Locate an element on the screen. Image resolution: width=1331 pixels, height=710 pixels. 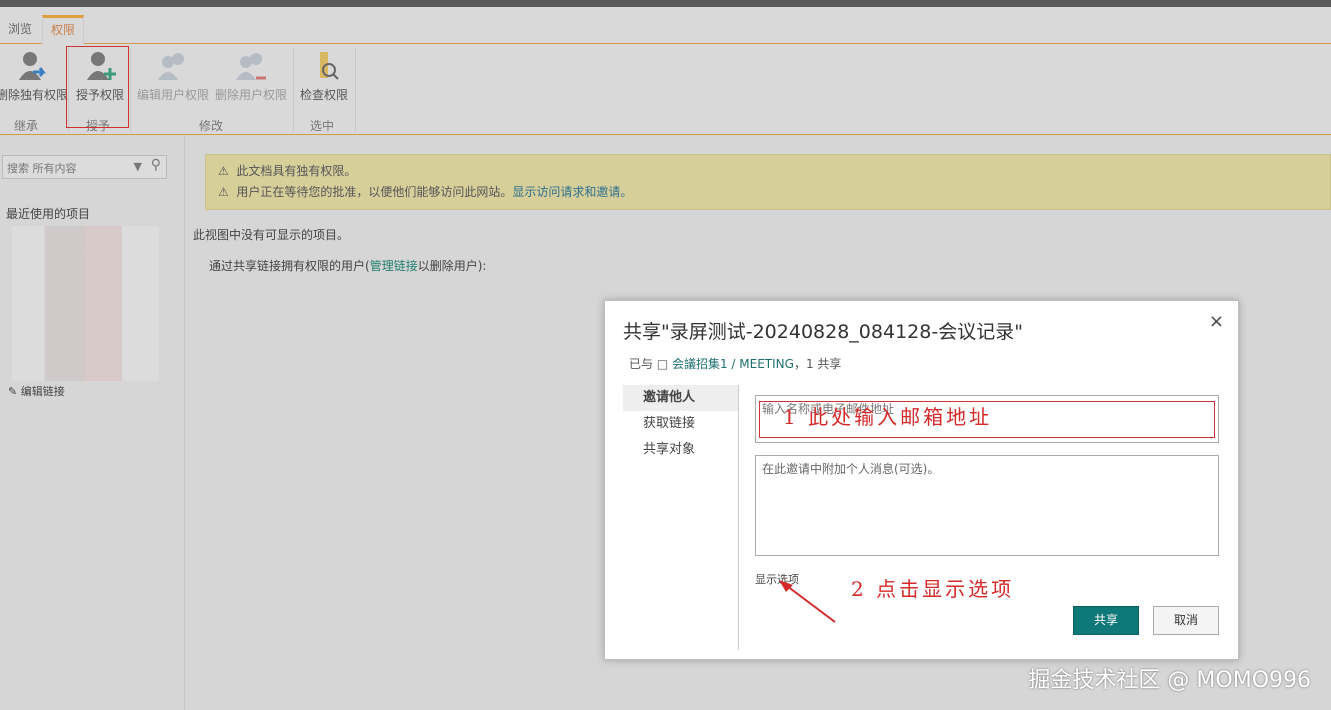
users-remove-icon is located at coordinates (251, 66).